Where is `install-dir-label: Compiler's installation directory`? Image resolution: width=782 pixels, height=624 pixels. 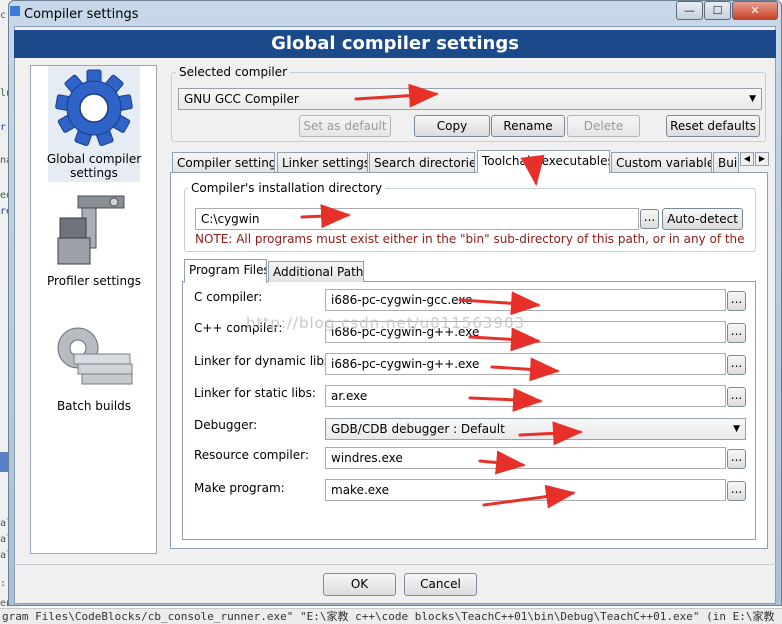 install-dir-label: Compiler's installation directory is located at coordinates (287, 188).